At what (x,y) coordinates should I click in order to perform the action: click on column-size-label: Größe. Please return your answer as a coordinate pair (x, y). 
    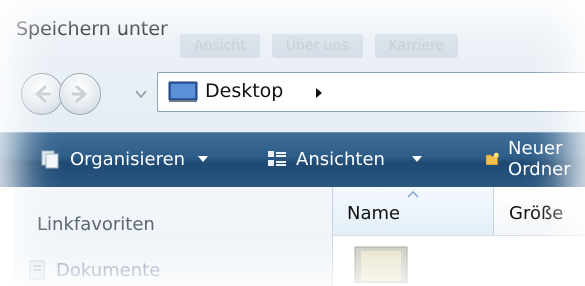
    Looking at the image, I should click on (536, 213).